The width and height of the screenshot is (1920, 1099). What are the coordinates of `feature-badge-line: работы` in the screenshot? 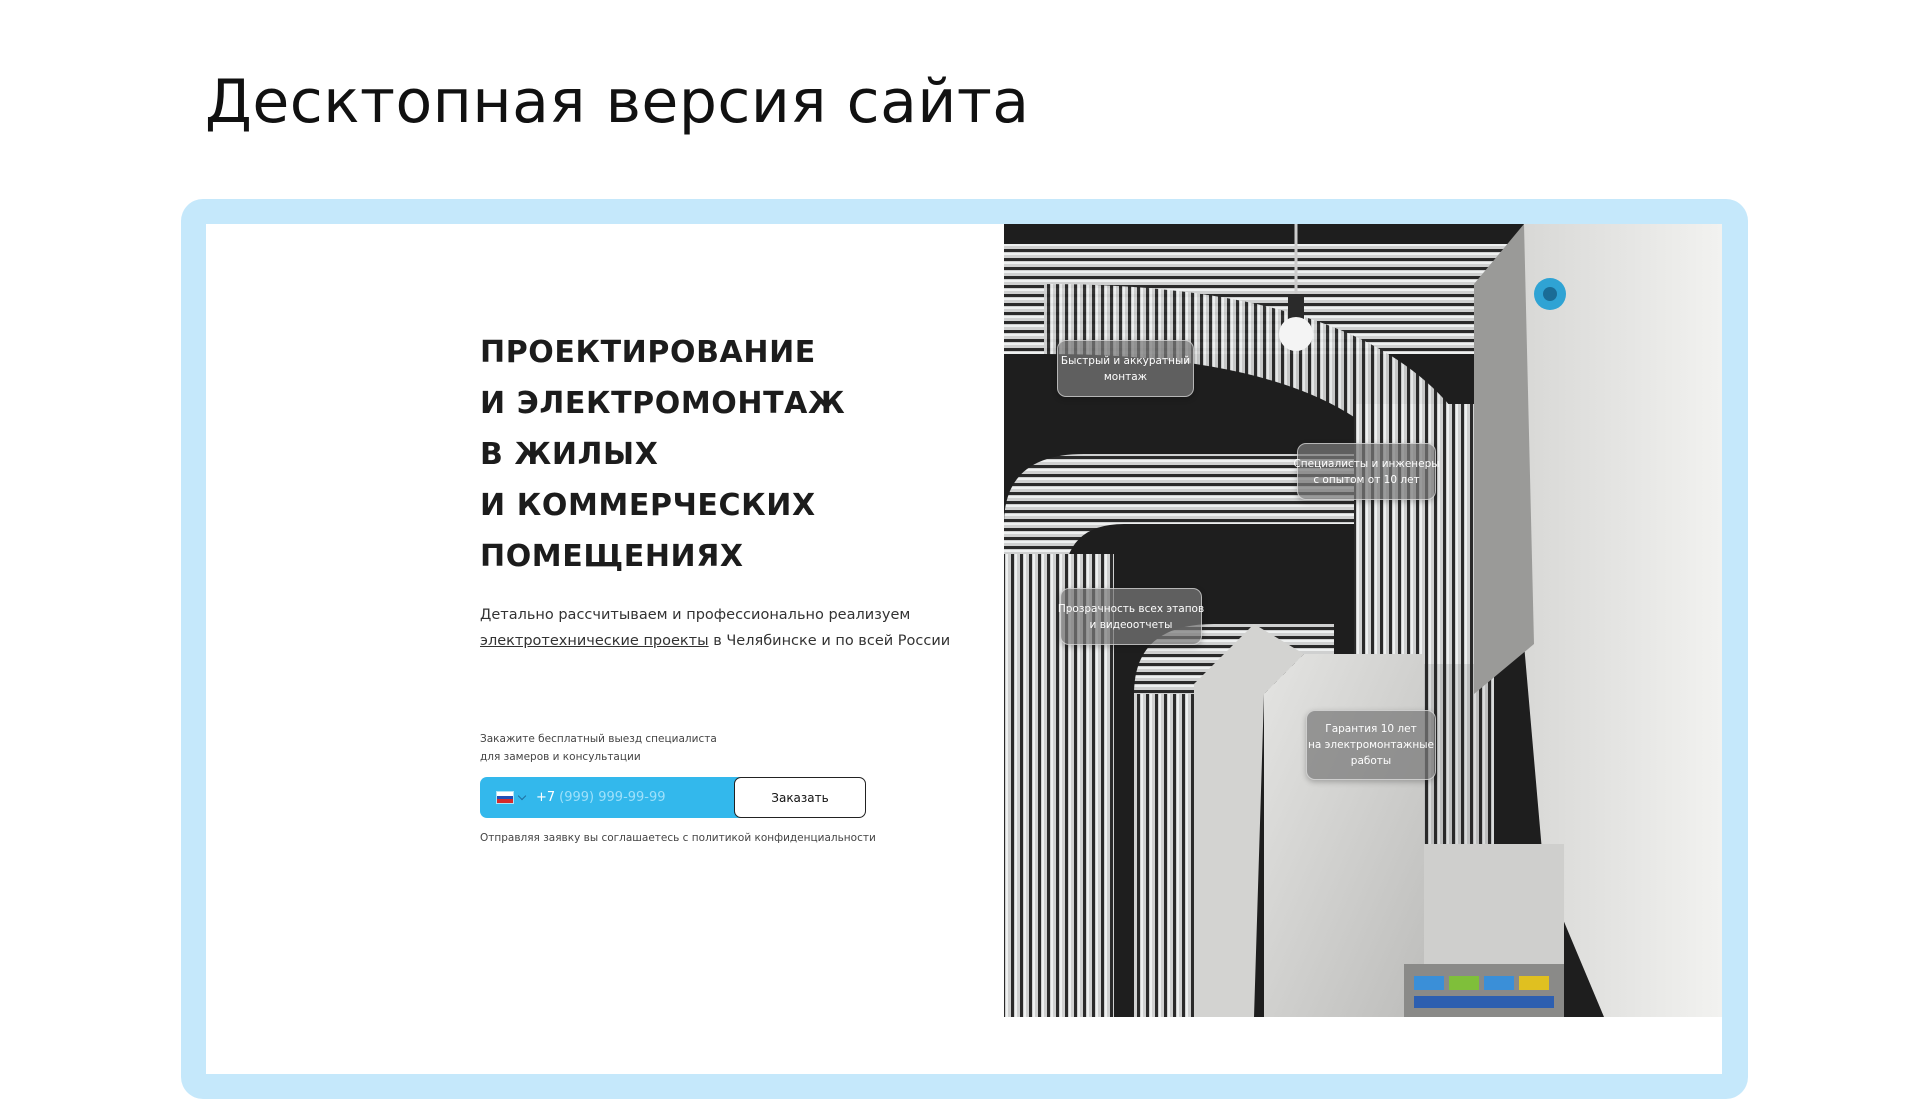 It's located at (1371, 761).